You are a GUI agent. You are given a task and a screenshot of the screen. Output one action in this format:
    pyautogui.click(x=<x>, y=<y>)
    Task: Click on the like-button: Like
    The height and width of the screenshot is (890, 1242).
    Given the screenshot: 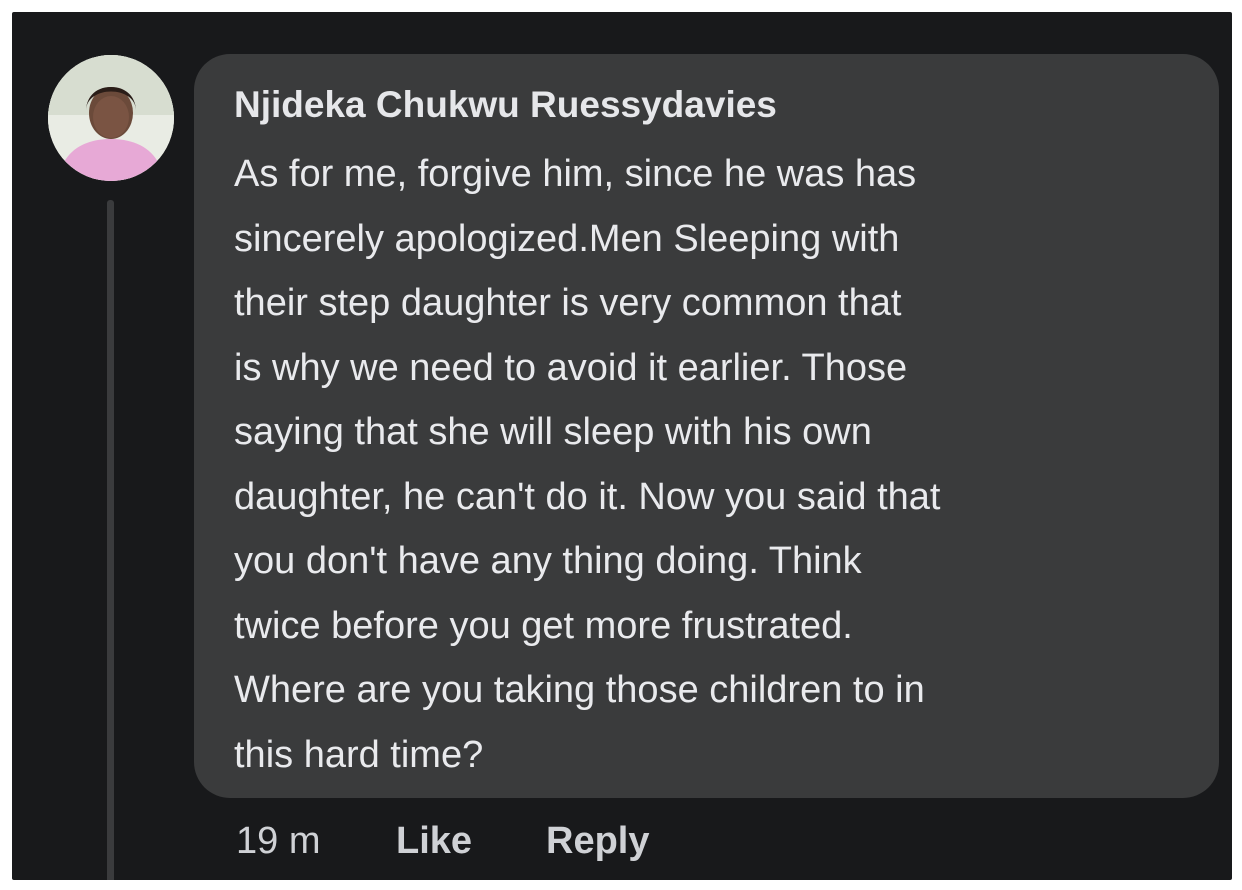 What is the action you would take?
    pyautogui.click(x=434, y=841)
    